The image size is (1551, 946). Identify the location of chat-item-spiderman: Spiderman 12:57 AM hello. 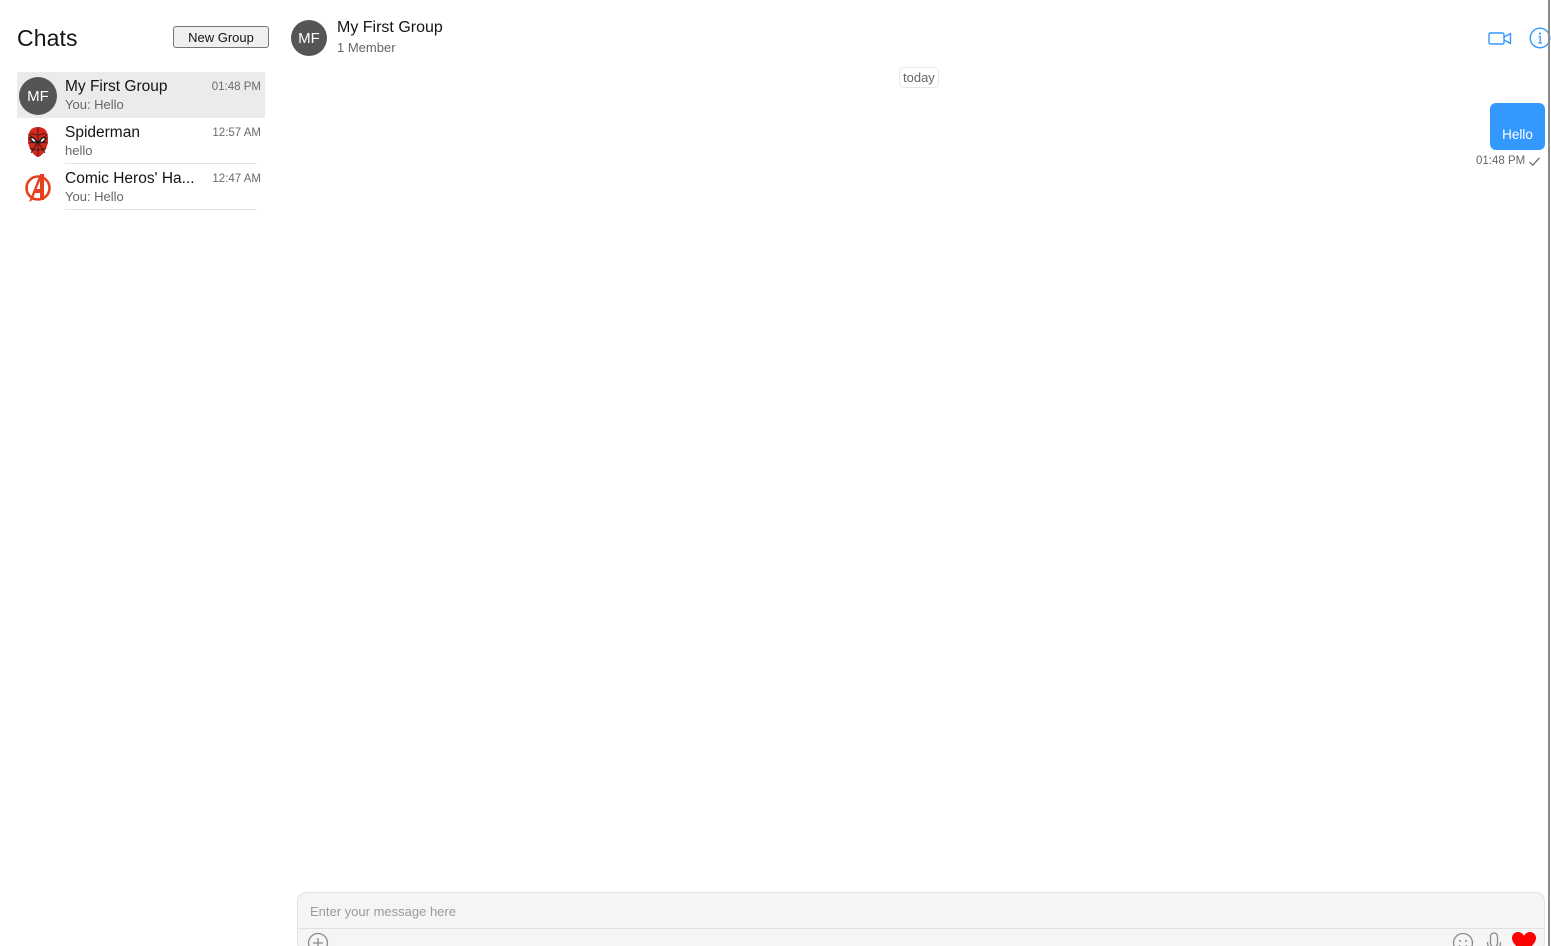
(141, 141).